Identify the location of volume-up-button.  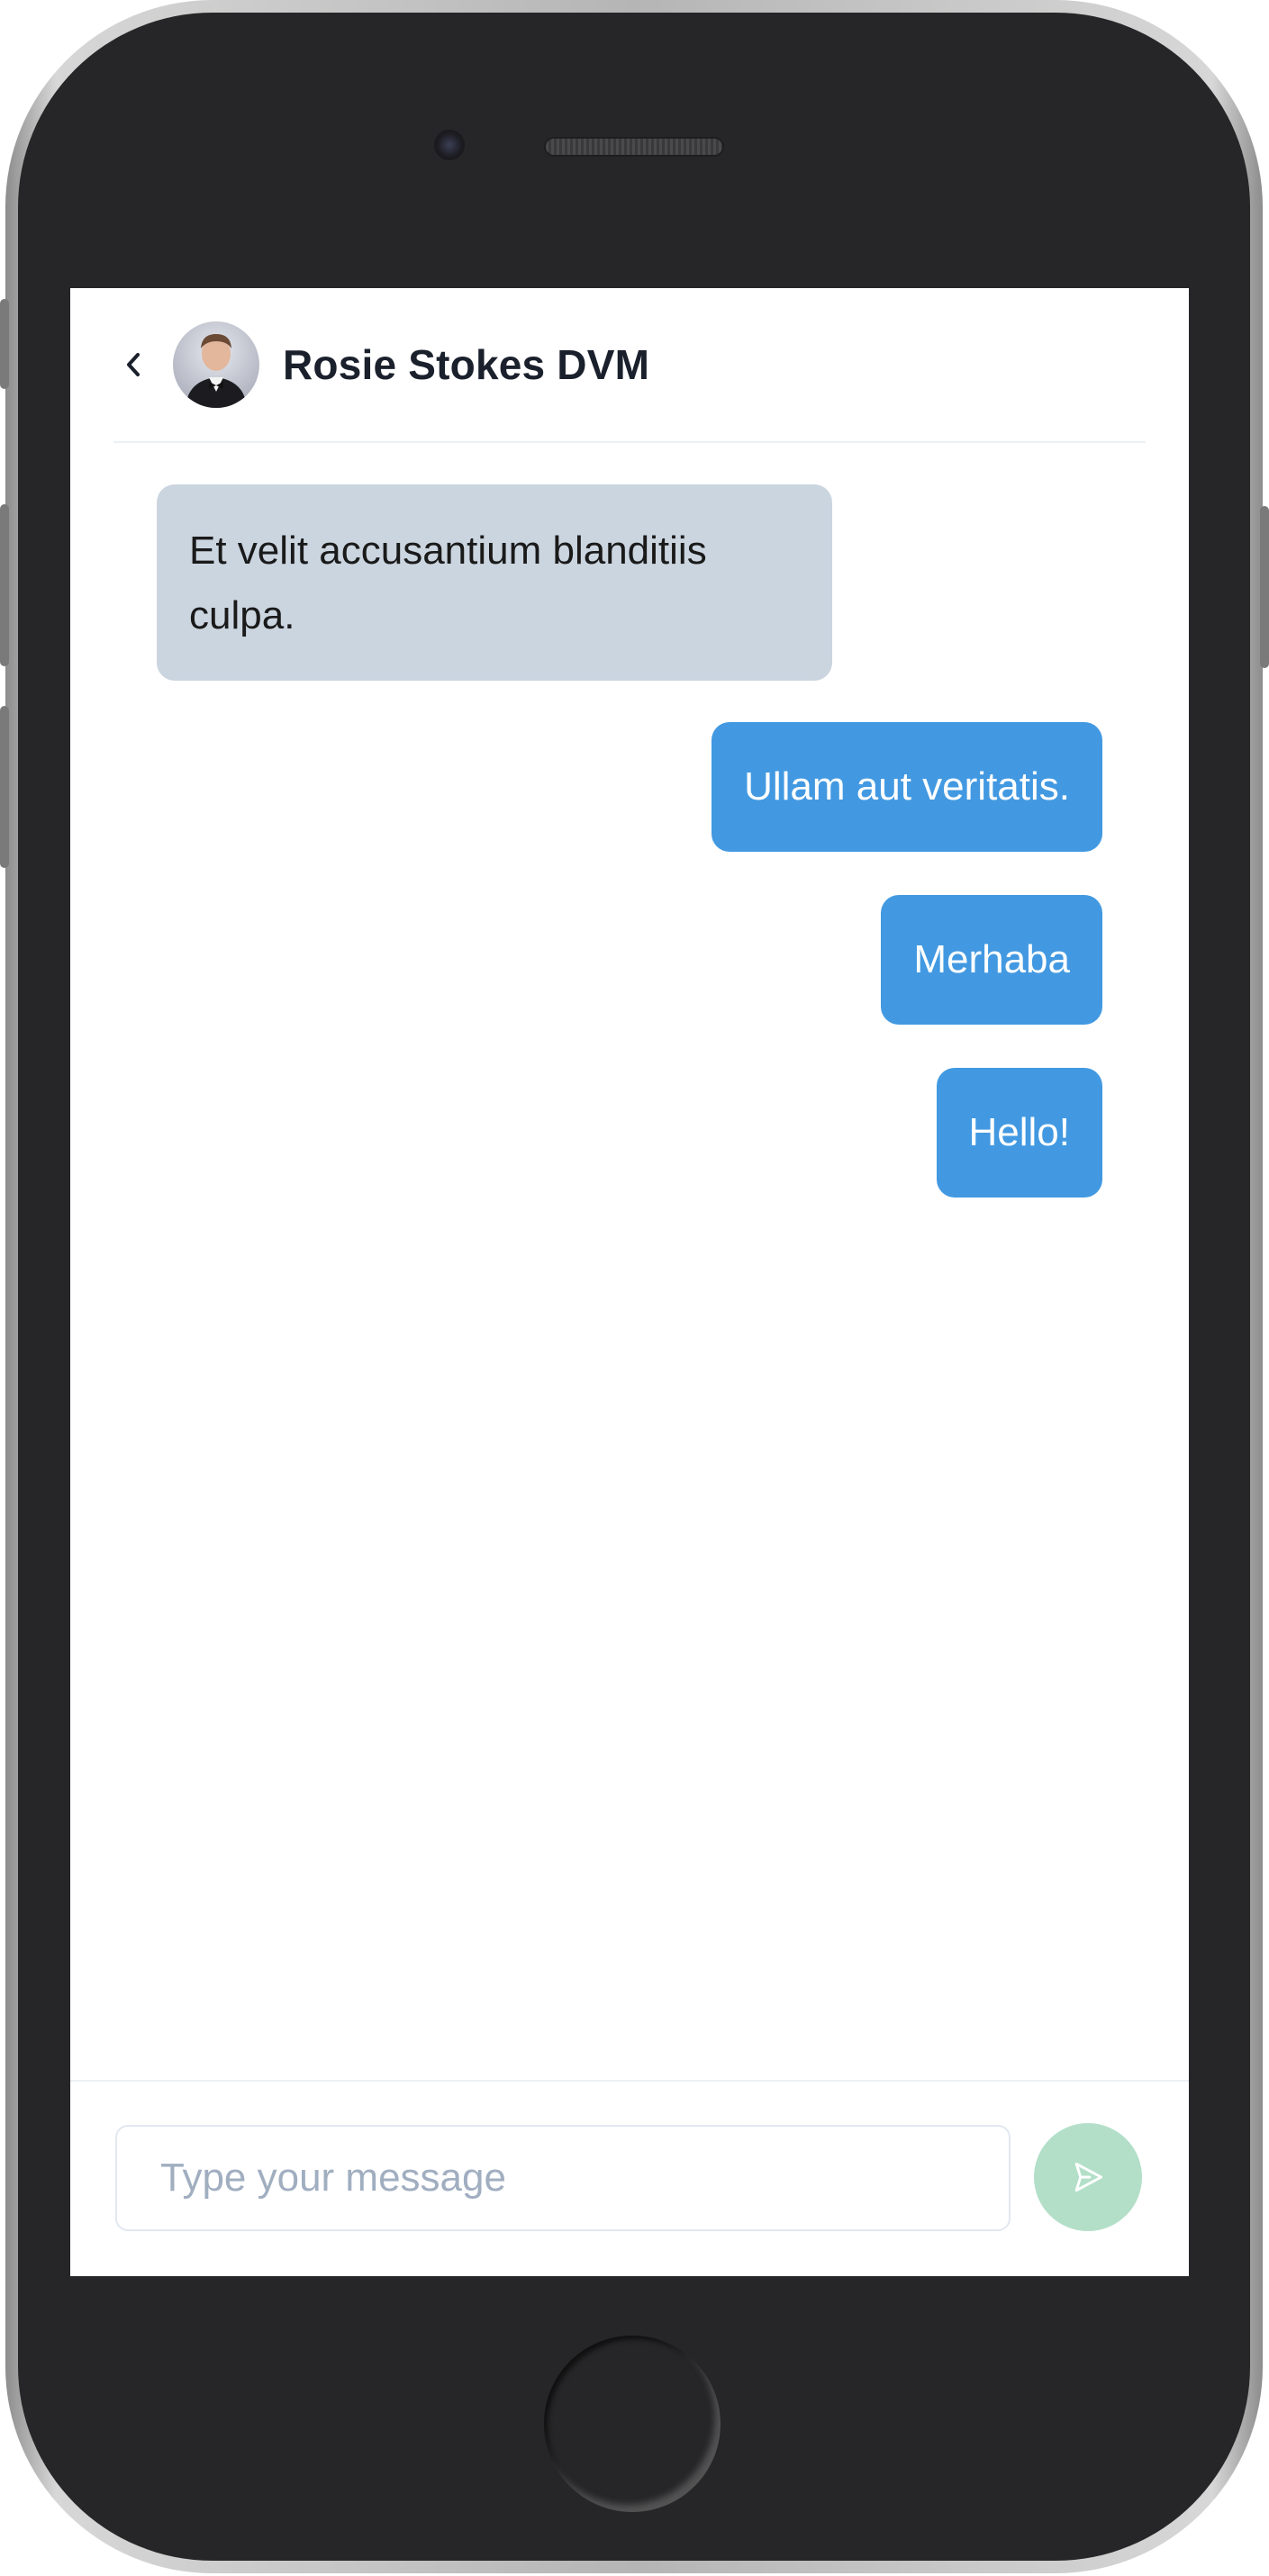
(4, 585).